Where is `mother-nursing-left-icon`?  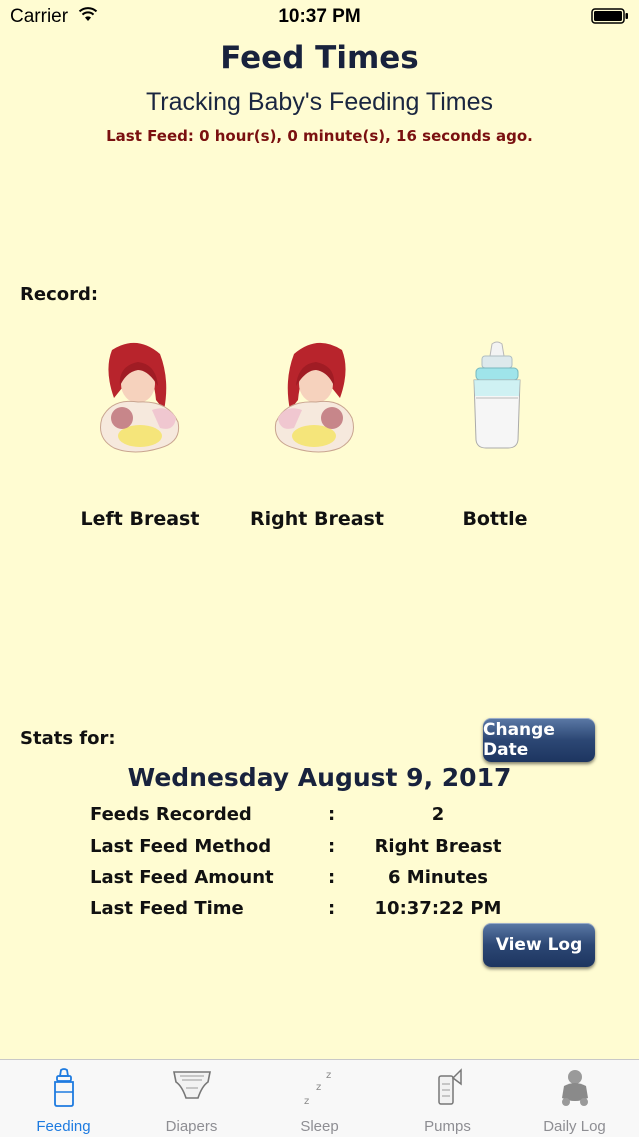
mother-nursing-left-icon is located at coordinates (140, 397).